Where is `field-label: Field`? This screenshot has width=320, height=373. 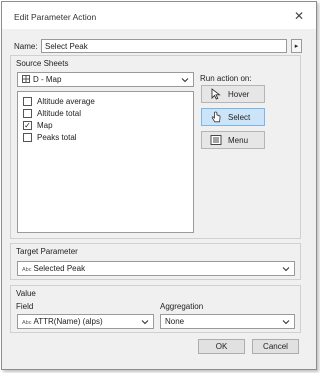 field-label: Field is located at coordinates (25, 306).